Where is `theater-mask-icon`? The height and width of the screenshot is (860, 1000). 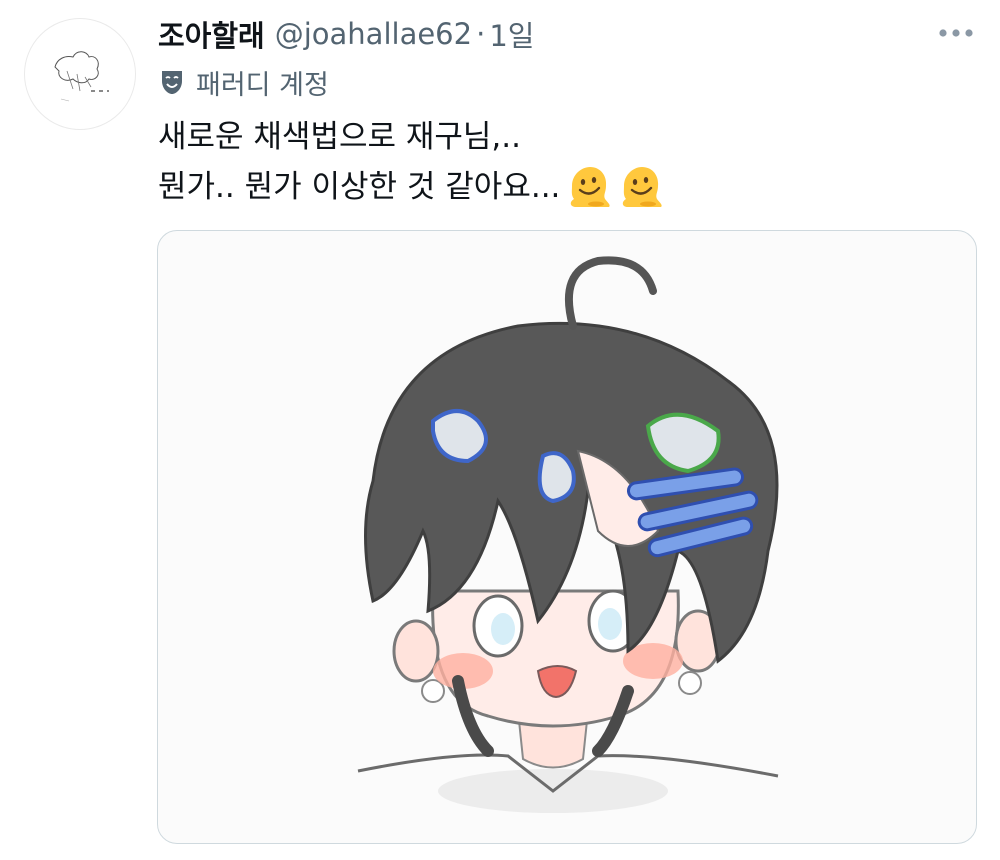
theater-mask-icon is located at coordinates (172, 82).